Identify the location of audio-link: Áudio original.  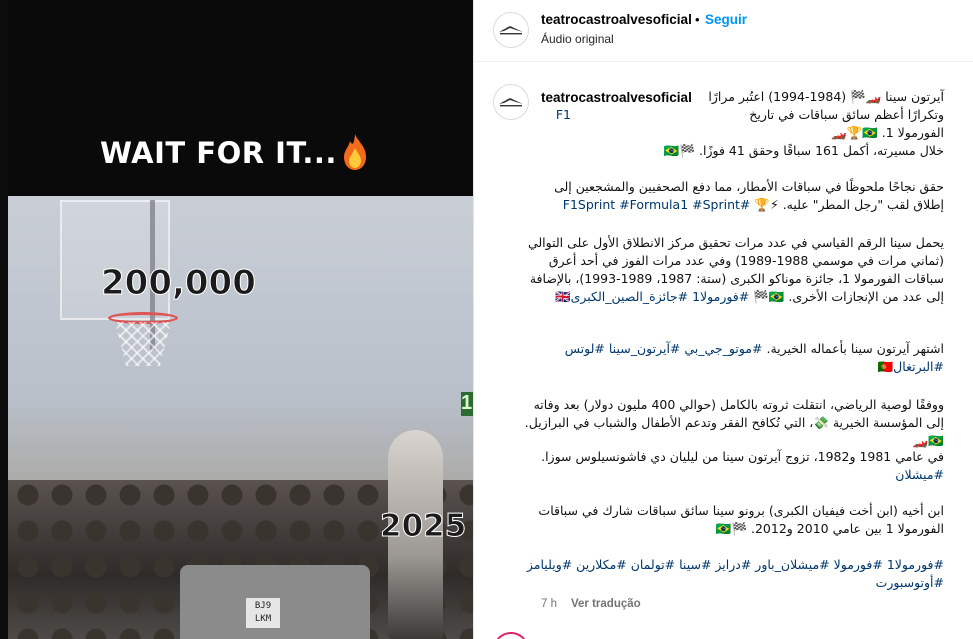
(577, 39).